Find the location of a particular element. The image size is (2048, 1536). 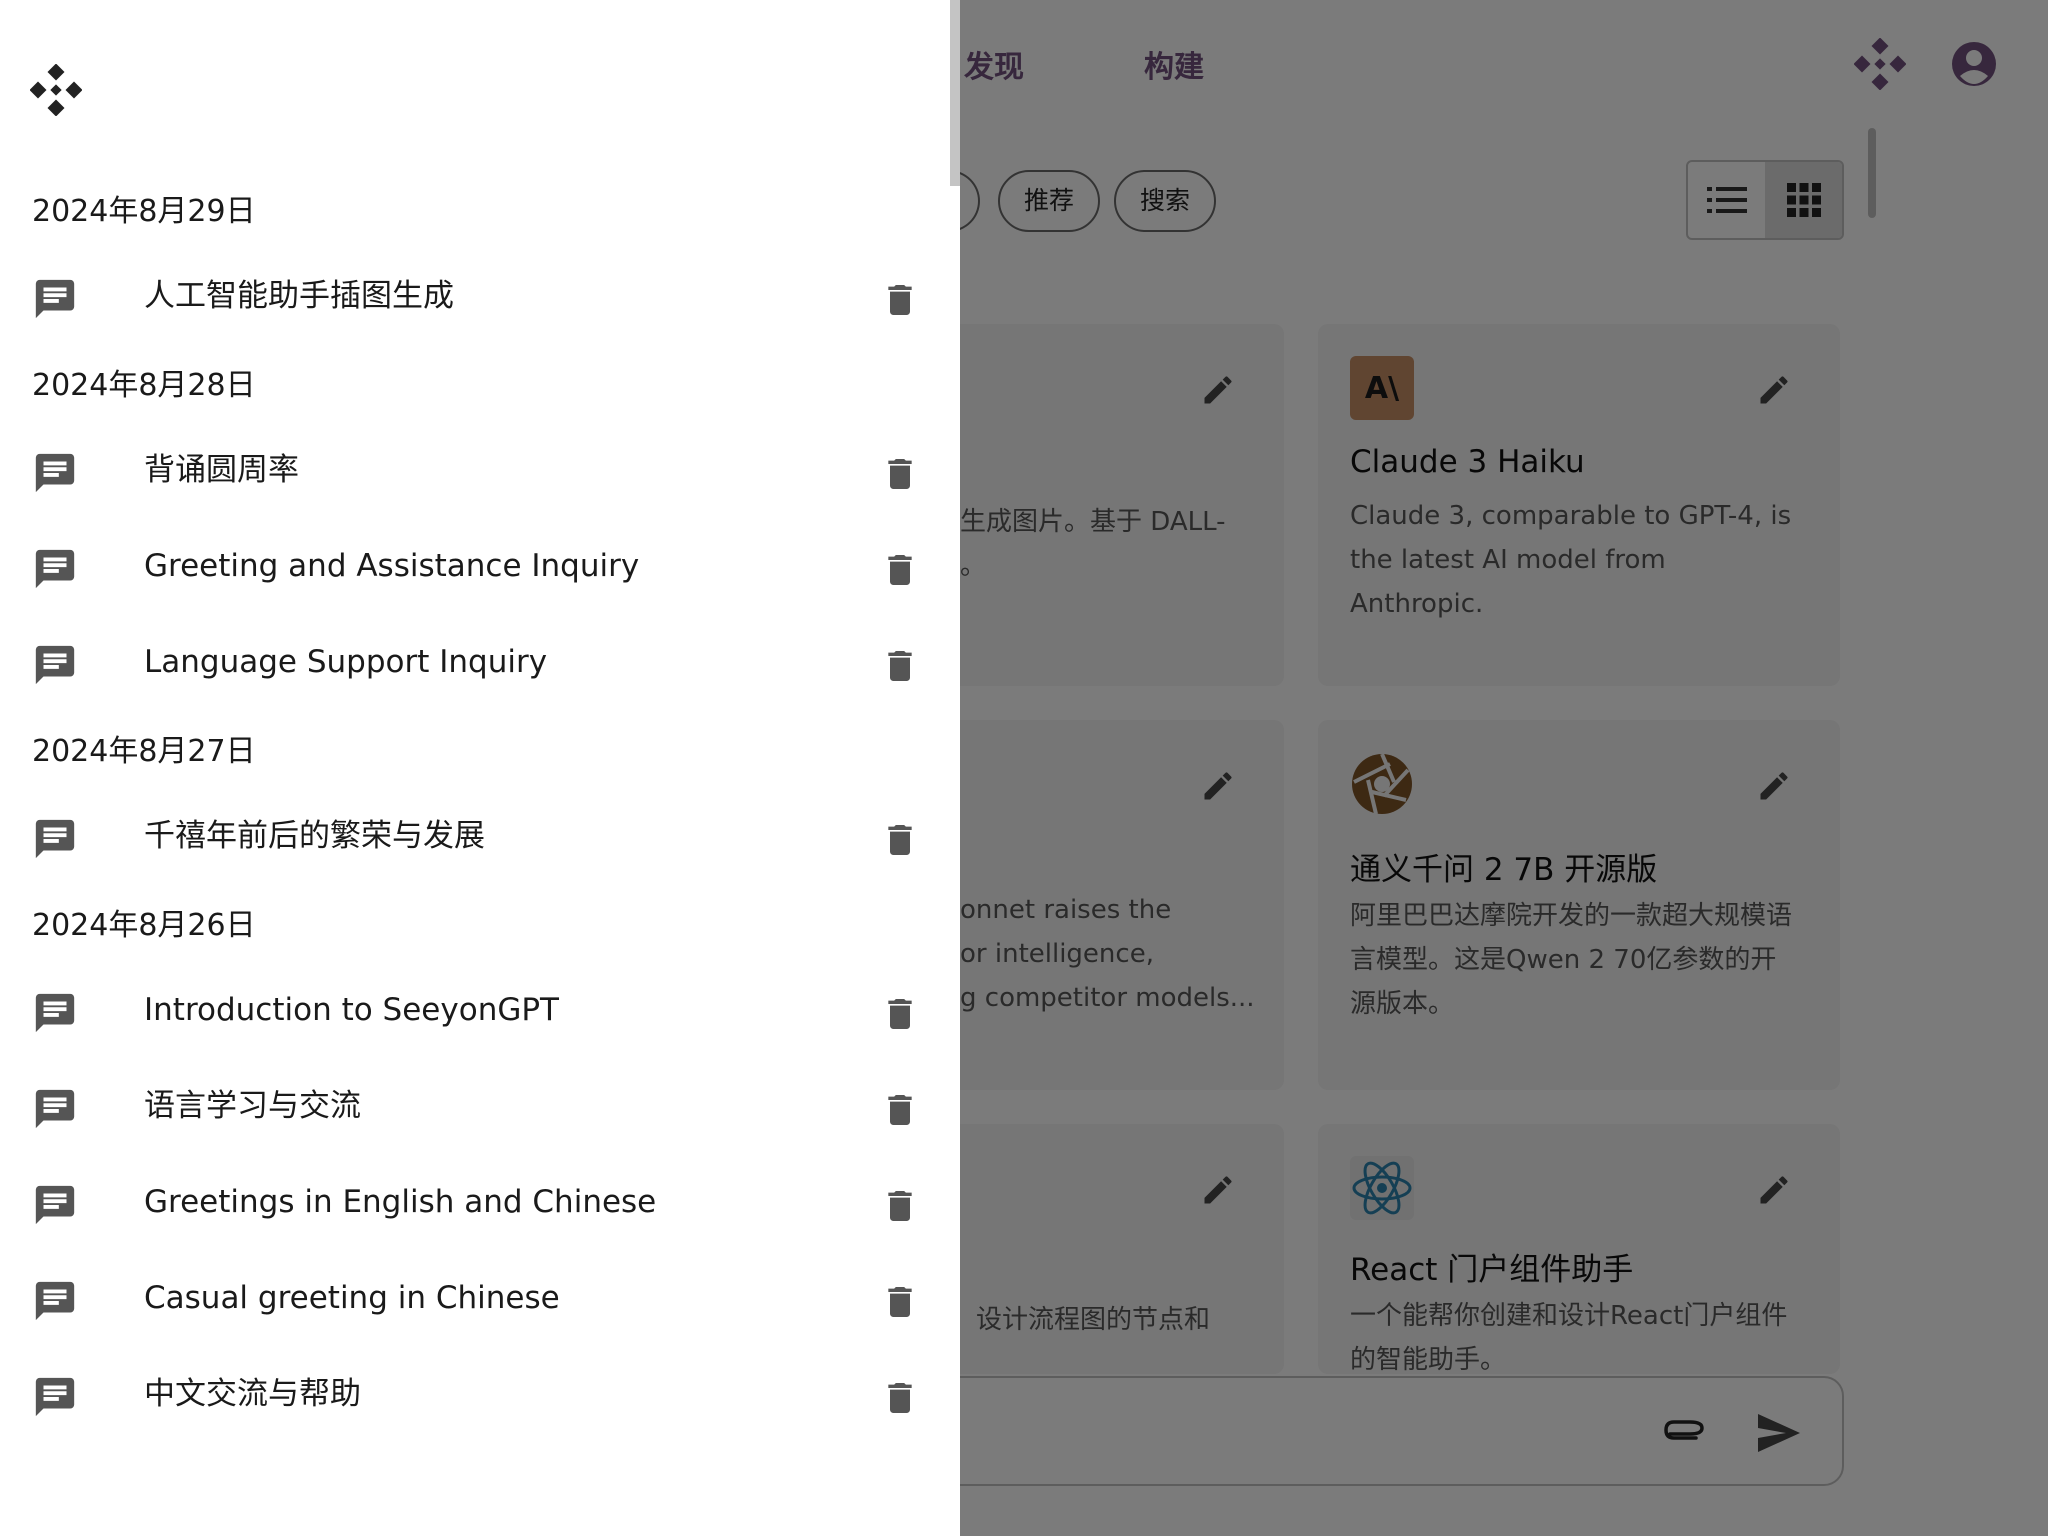

conversation-title: 背诵圆周率 is located at coordinates (221, 470).